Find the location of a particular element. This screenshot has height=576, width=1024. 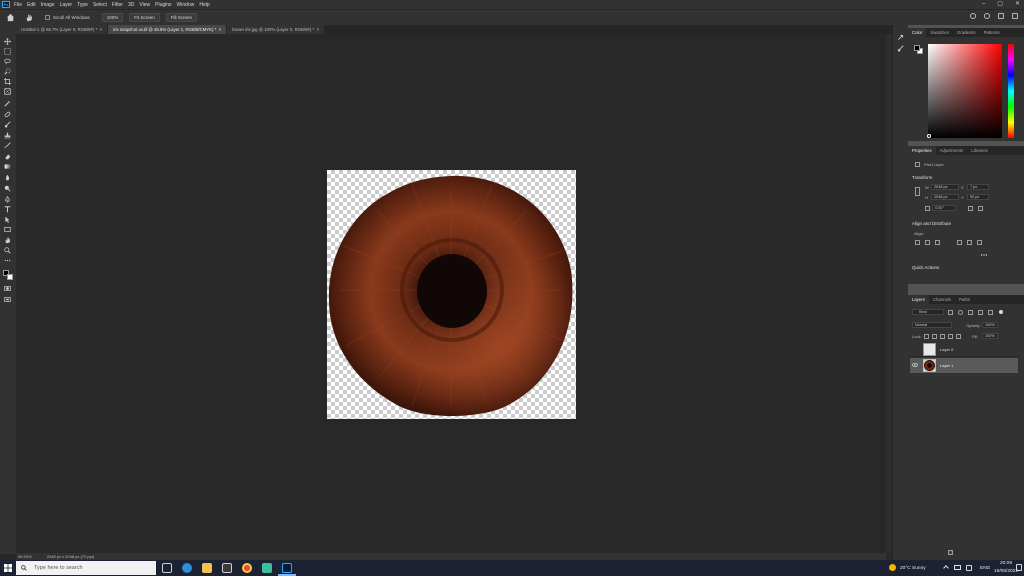

quick-actions-title: Quick Actions is located at coordinates (925, 267).